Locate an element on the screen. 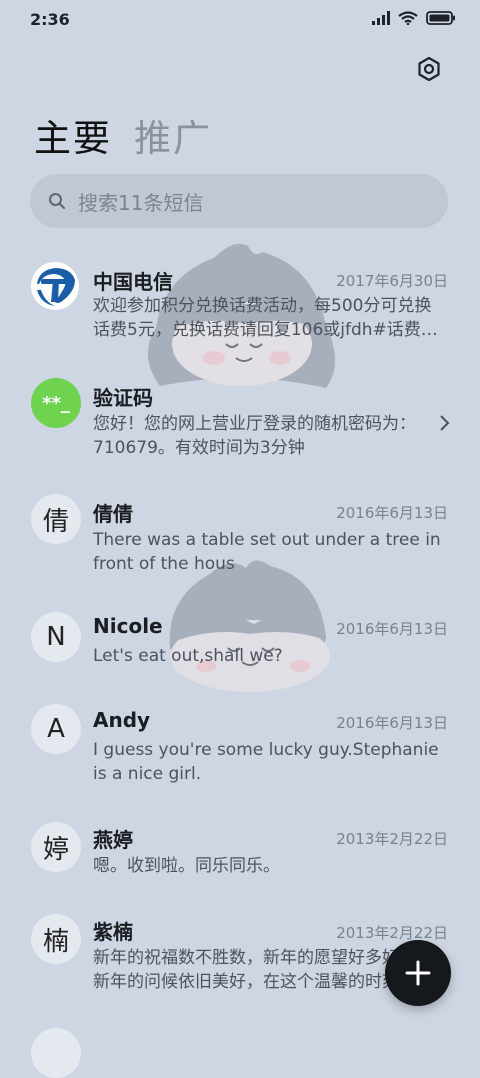 The width and height of the screenshot is (480, 1078). contact-name: 燕婷 is located at coordinates (113, 840).